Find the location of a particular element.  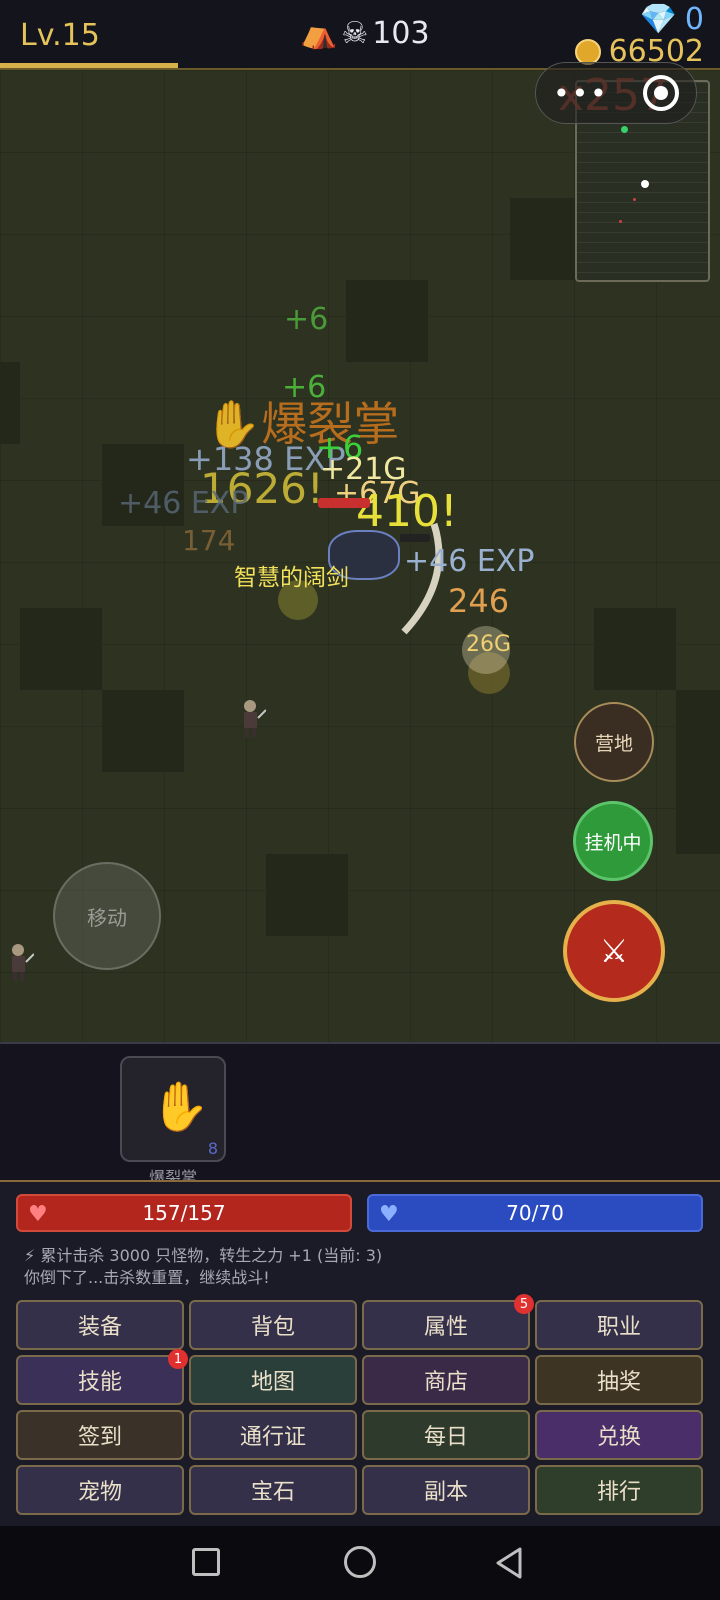

diamond-counter: 💎 0 is located at coordinates (672, 19).